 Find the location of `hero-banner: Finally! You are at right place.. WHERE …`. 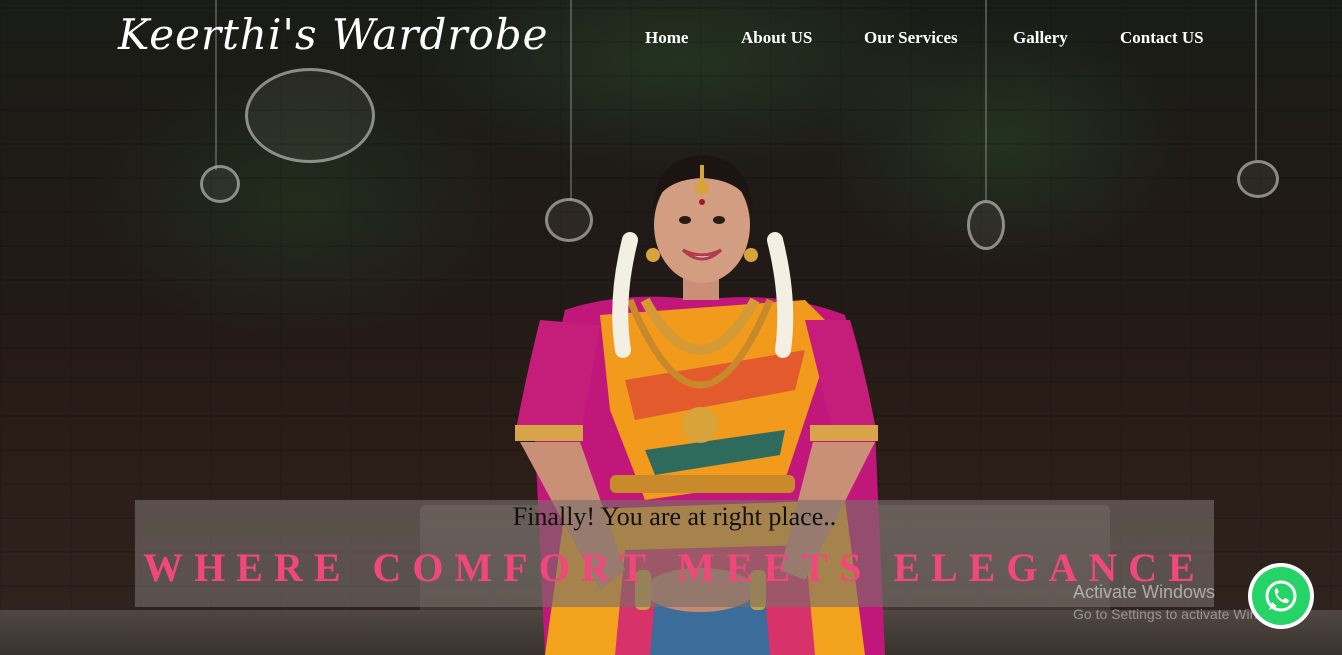

hero-banner: Finally! You are at right place.. WHERE … is located at coordinates (674, 553).